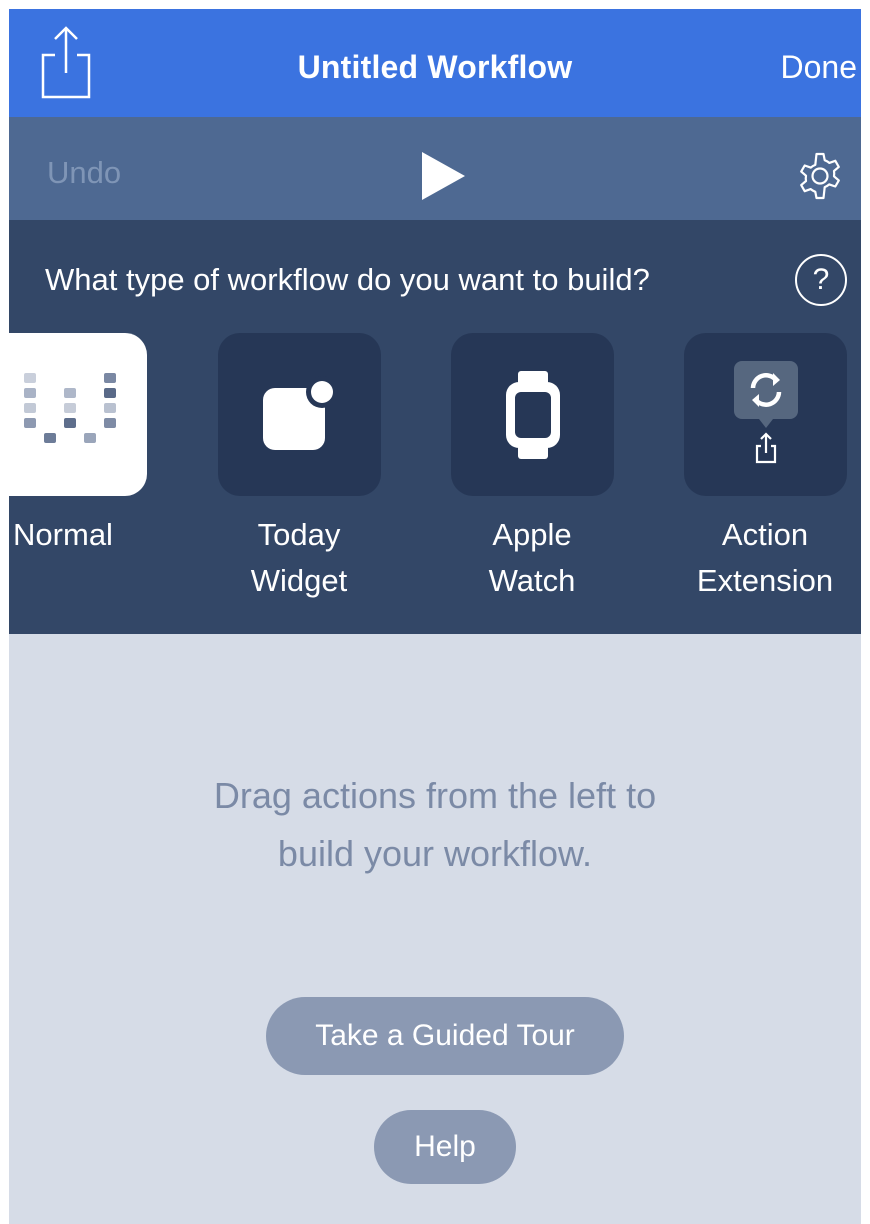  Describe the element at coordinates (445, 1147) in the screenshot. I see `help-button: Help` at that location.